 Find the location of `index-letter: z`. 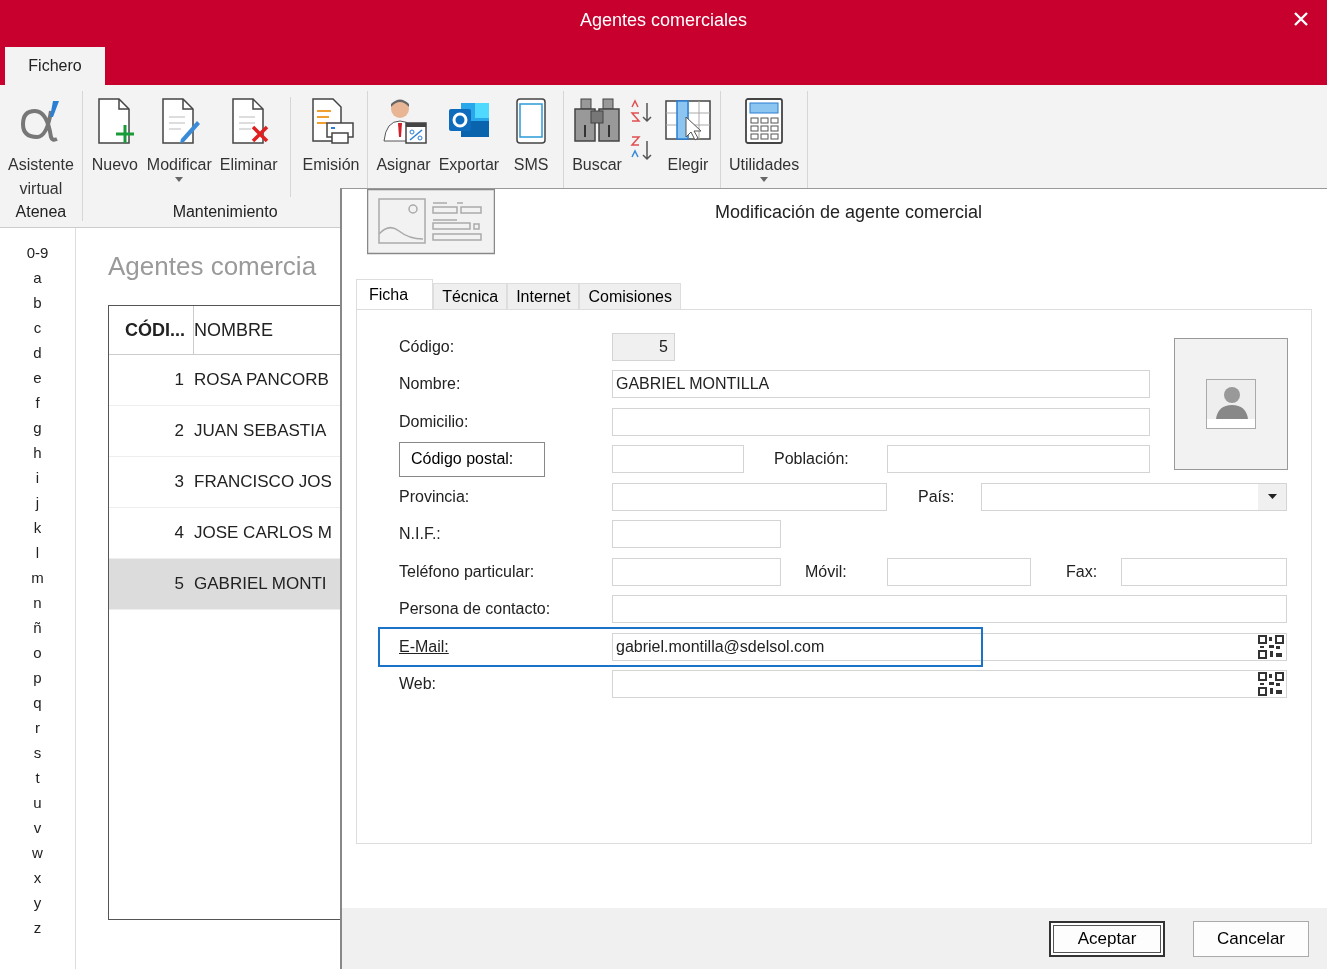

index-letter: z is located at coordinates (37, 927).